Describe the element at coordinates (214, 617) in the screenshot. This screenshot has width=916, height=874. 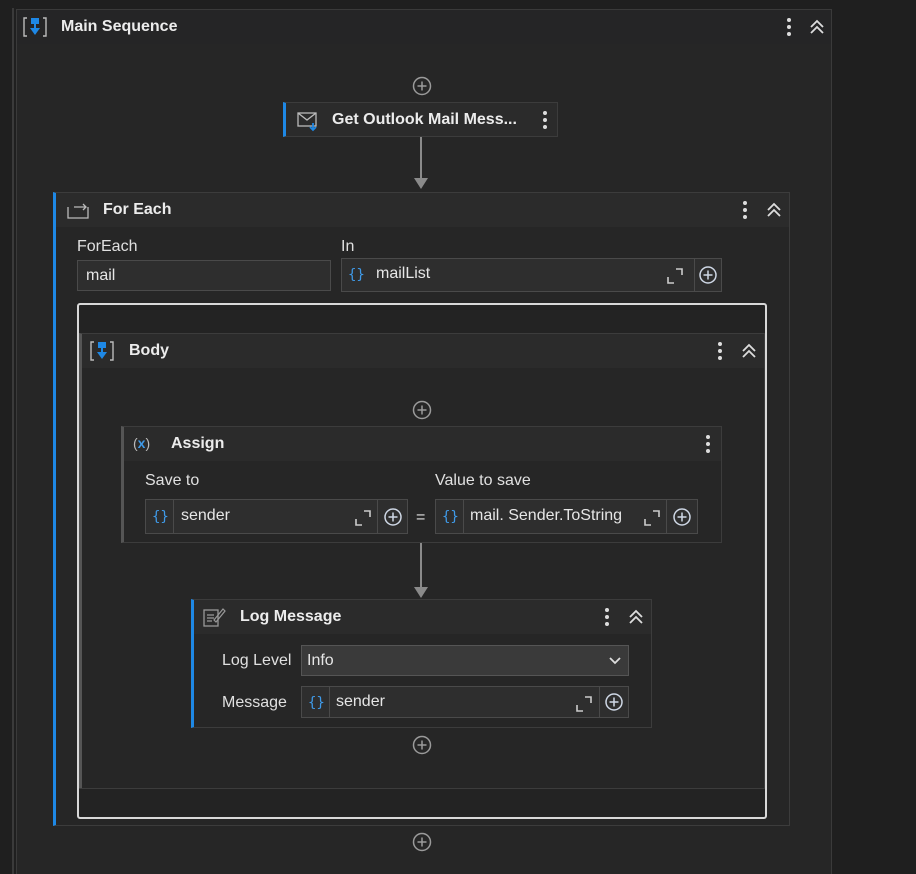
I see `log-message-icon` at that location.